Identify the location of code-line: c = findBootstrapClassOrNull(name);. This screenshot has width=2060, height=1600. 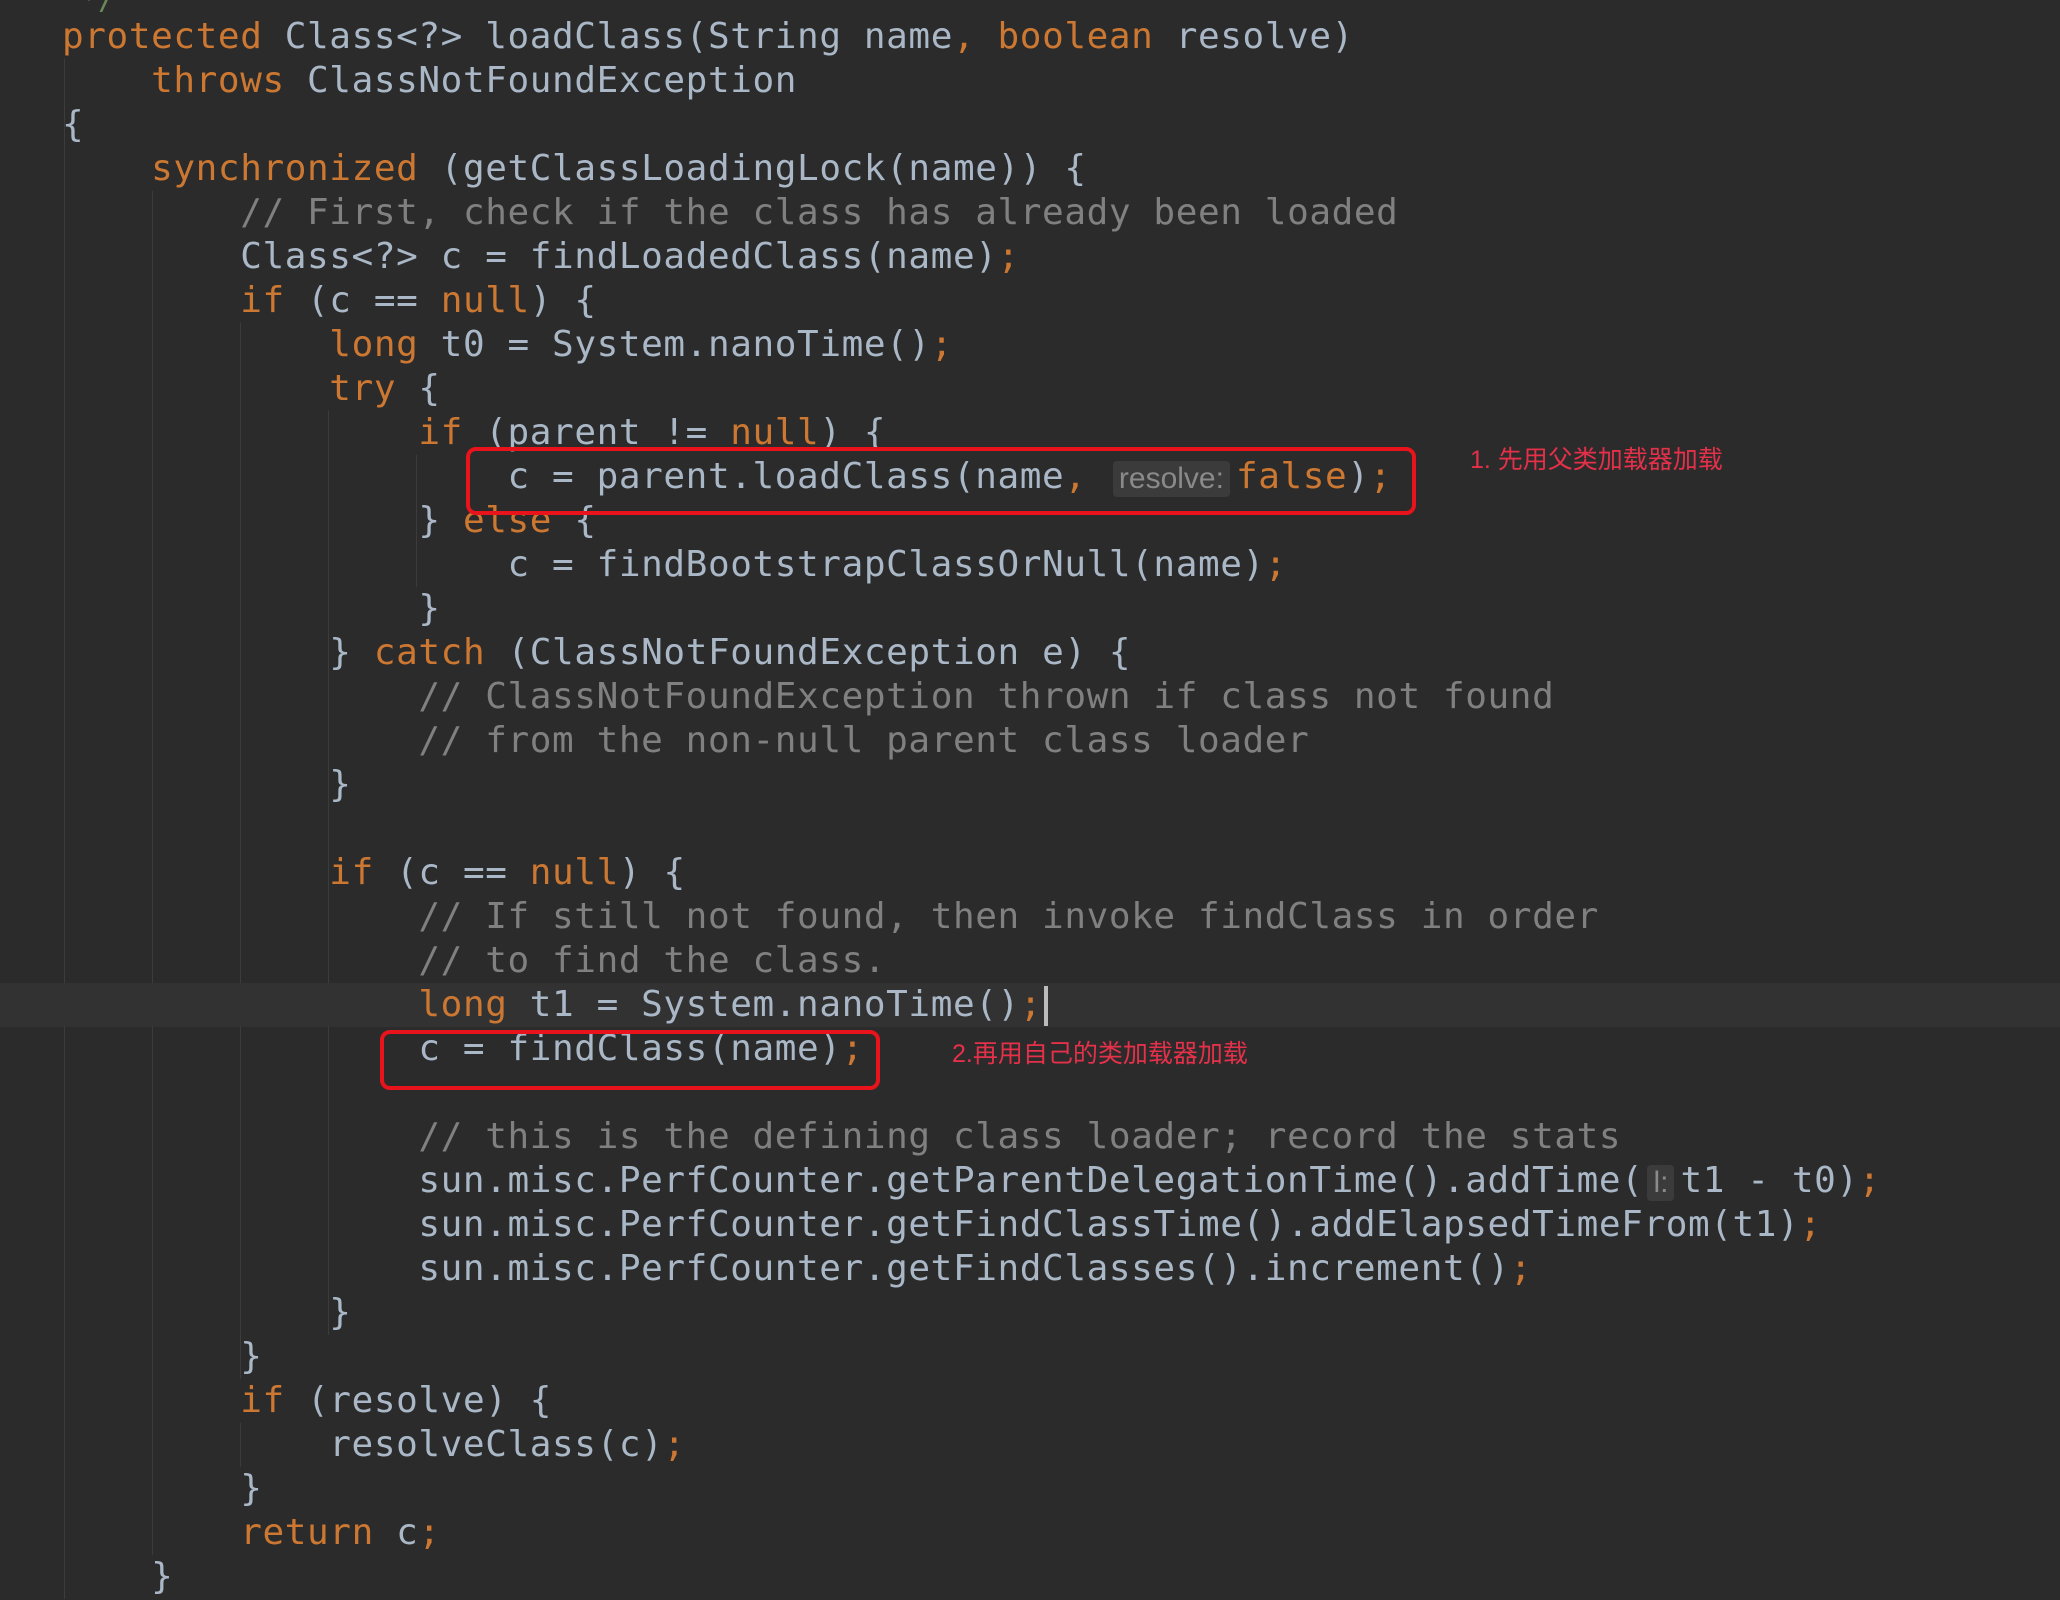
(1030, 565).